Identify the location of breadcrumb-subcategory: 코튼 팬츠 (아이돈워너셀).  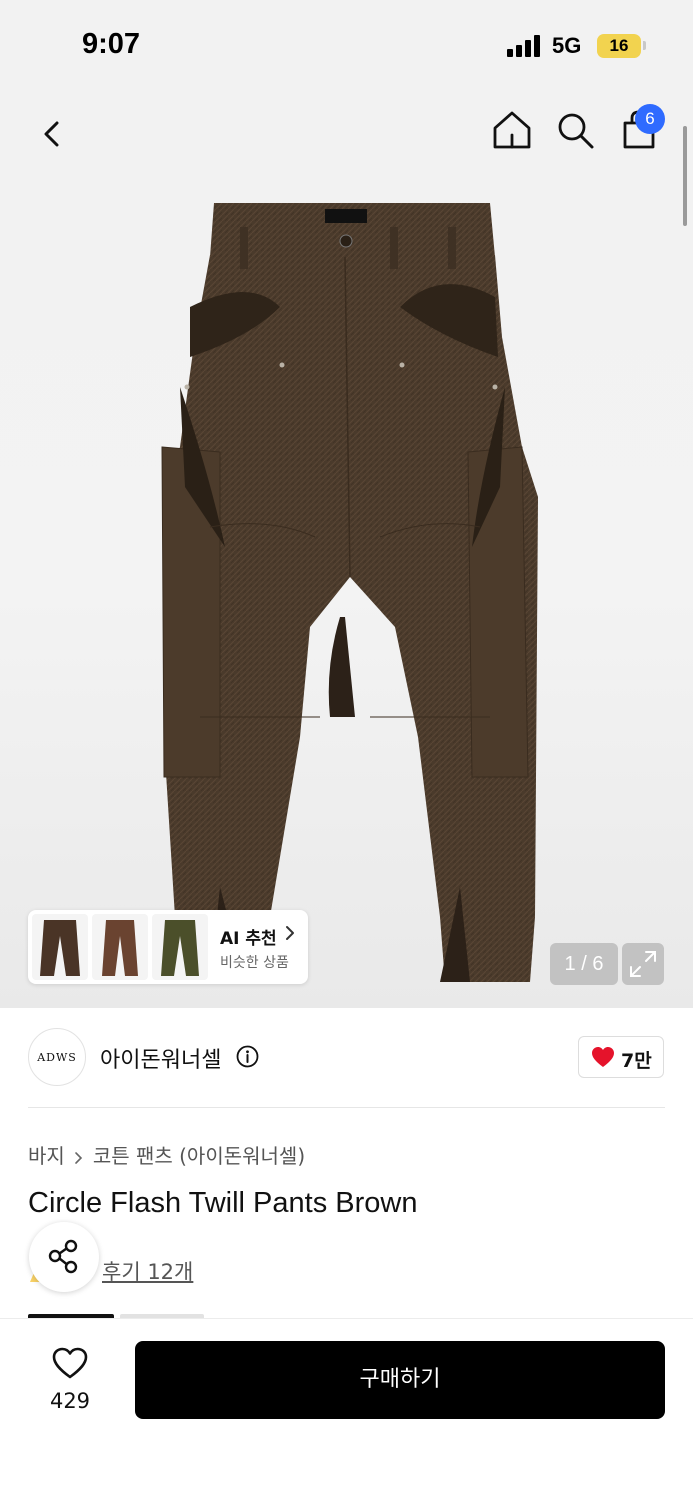
(199, 1156).